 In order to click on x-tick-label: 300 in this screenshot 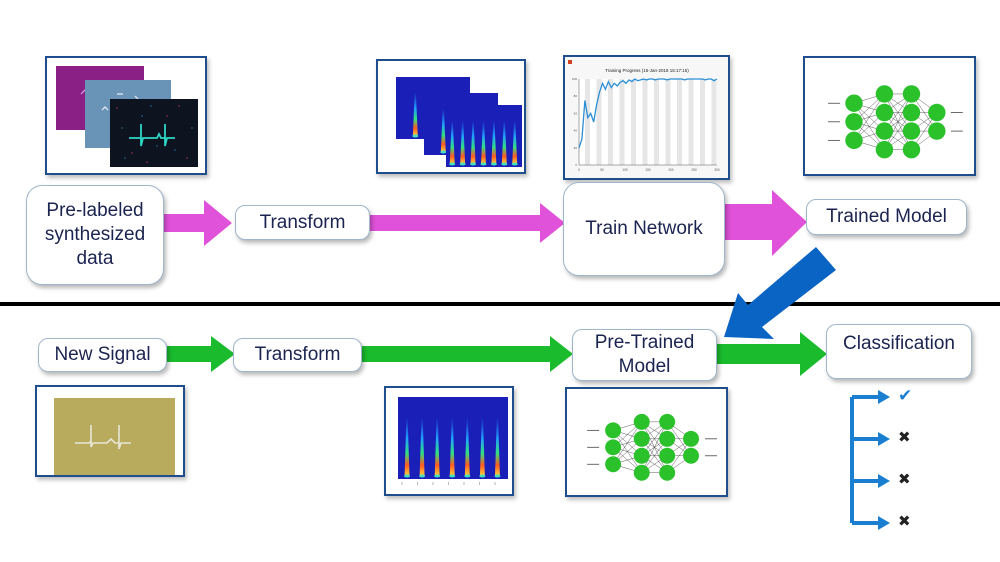, I will do `click(717, 170)`.